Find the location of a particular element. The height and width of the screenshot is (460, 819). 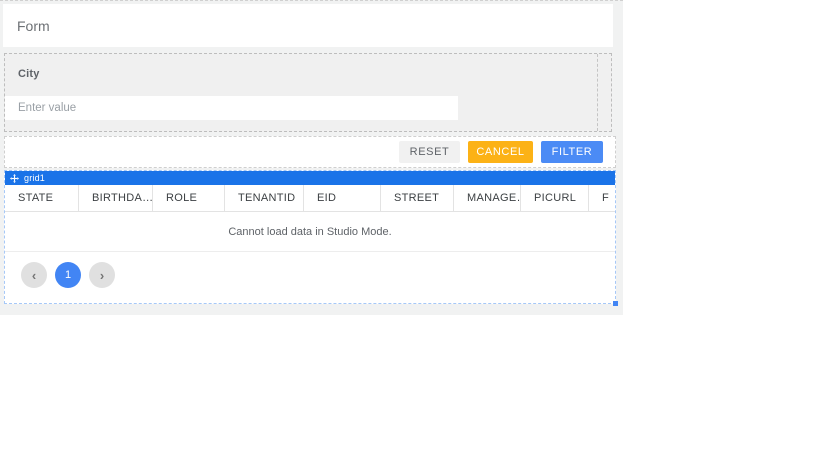

city-field-label: City is located at coordinates (29, 74).